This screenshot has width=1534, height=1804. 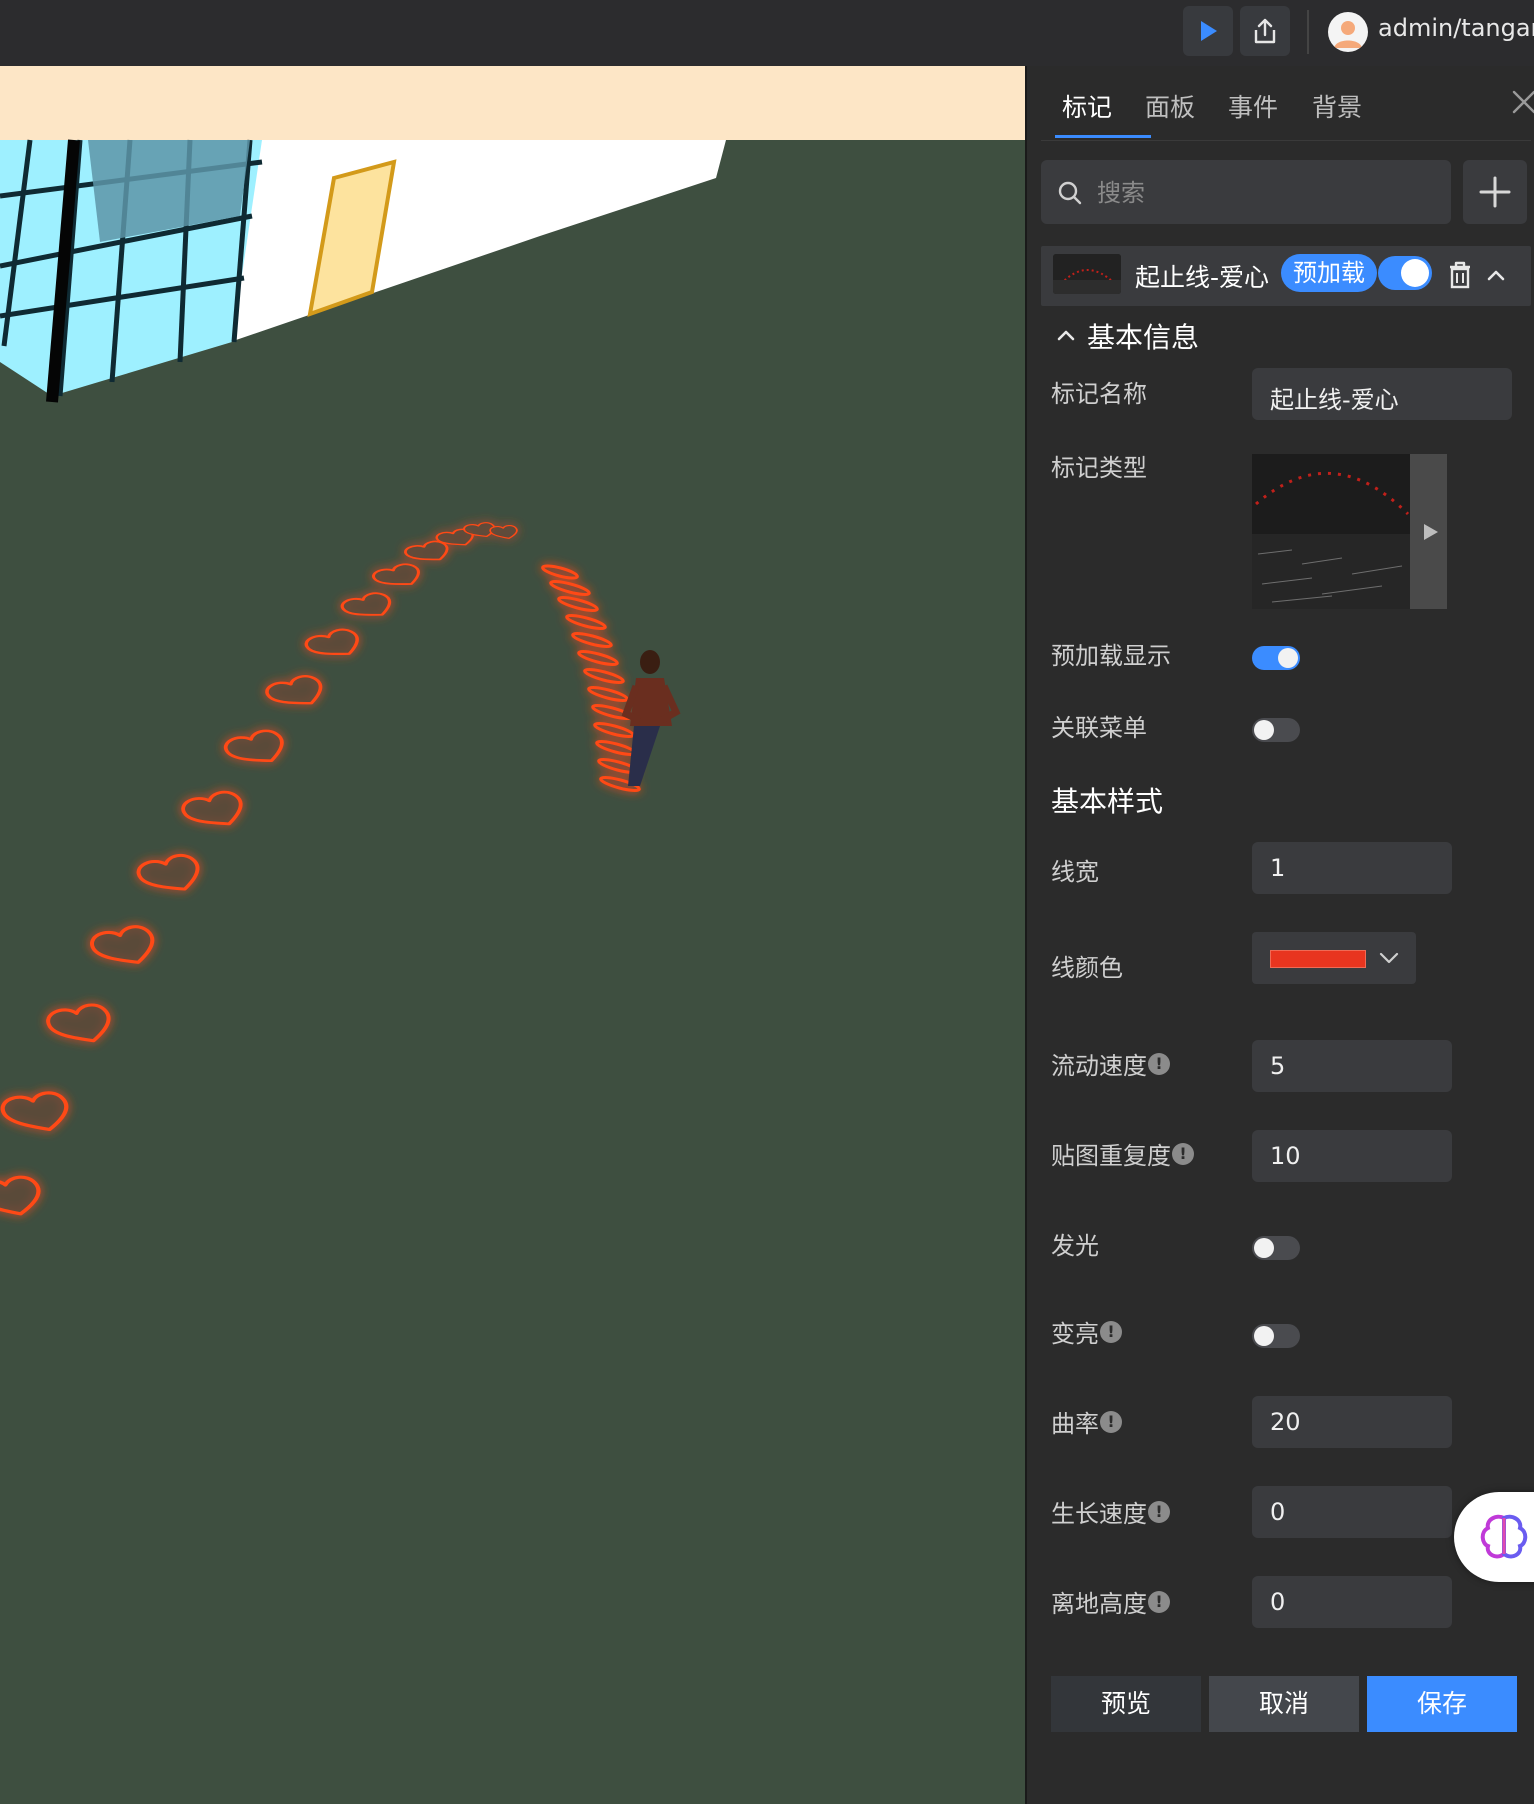 What do you see at coordinates (1110, 1511) in the screenshot?
I see `growth-speed-label: 生长速度!` at bounding box center [1110, 1511].